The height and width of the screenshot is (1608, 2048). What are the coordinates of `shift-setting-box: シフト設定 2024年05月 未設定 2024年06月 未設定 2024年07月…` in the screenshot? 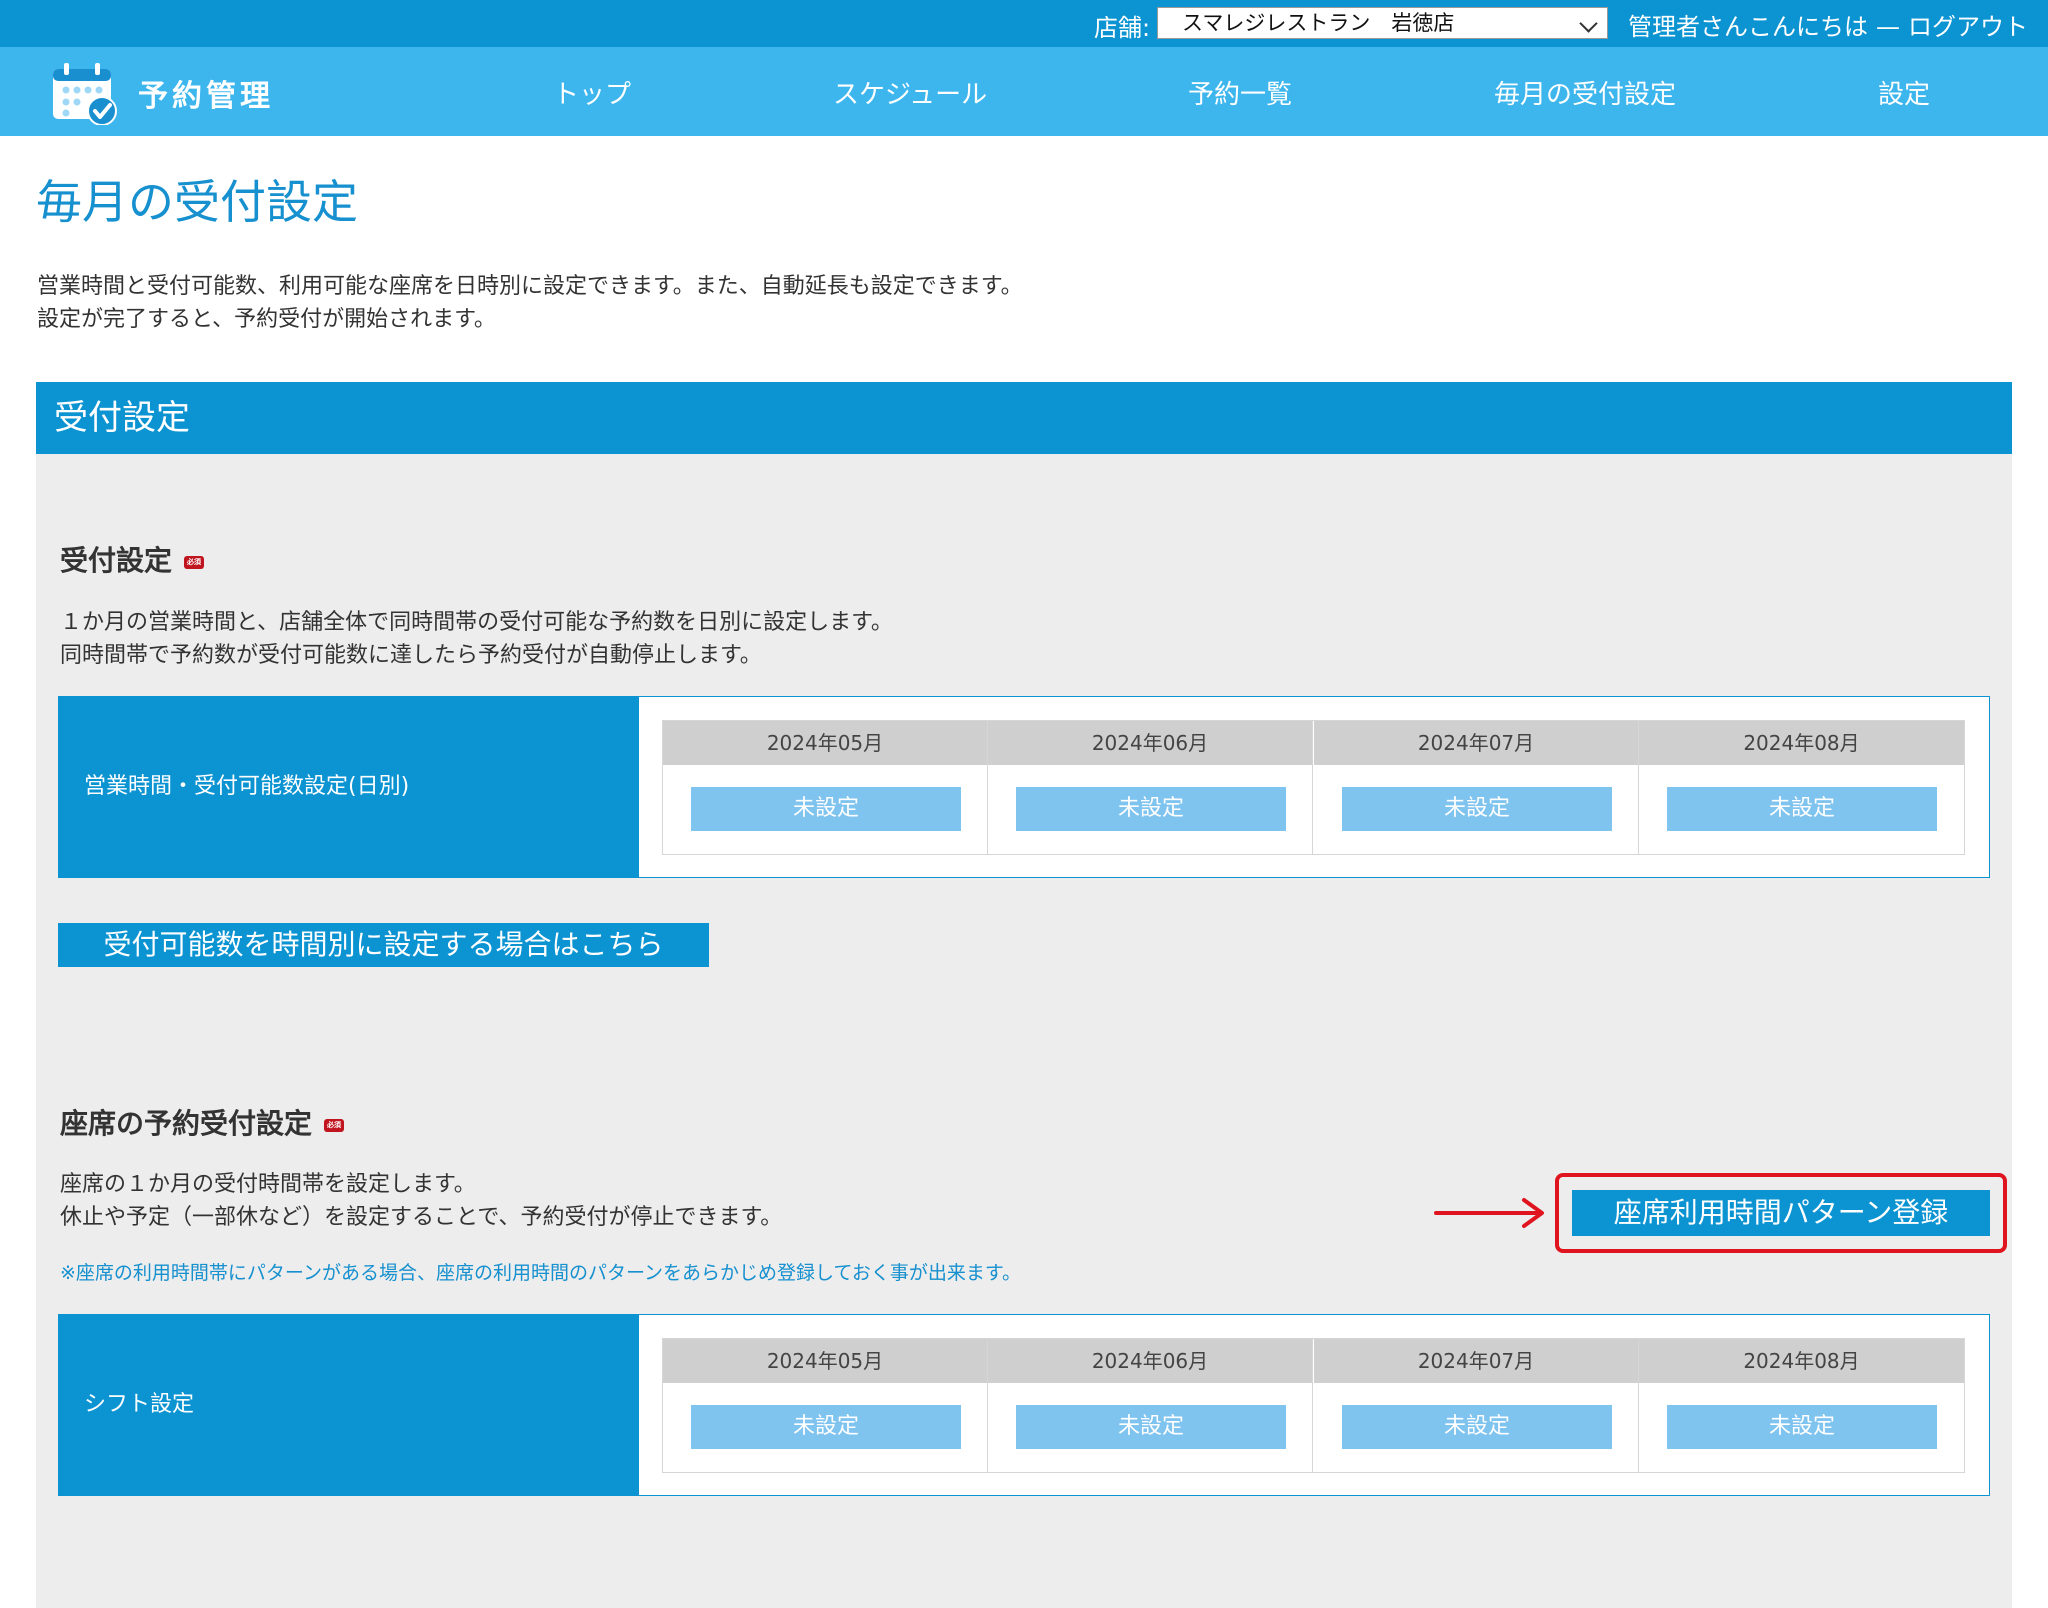 It's located at (1024, 1405).